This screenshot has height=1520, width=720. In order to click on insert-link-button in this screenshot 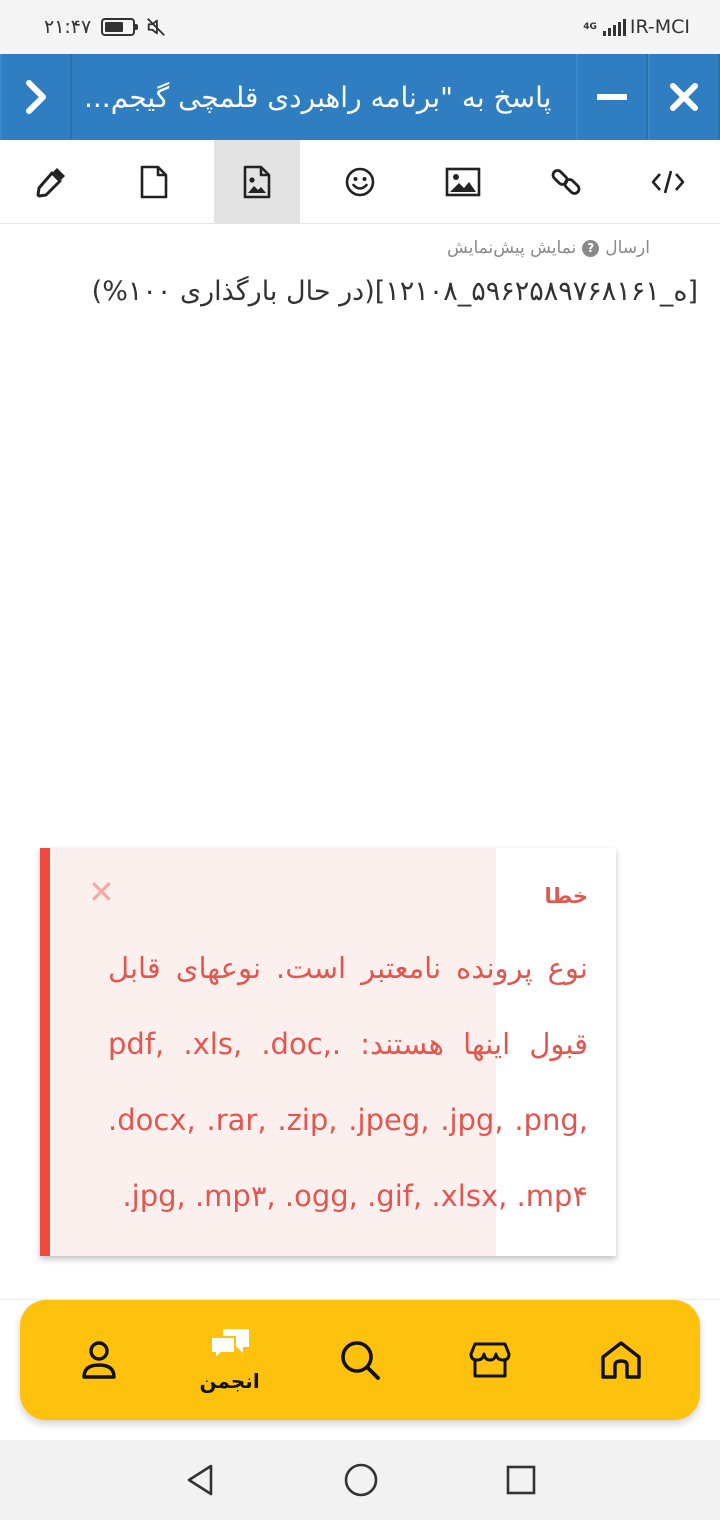, I will do `click(566, 181)`.